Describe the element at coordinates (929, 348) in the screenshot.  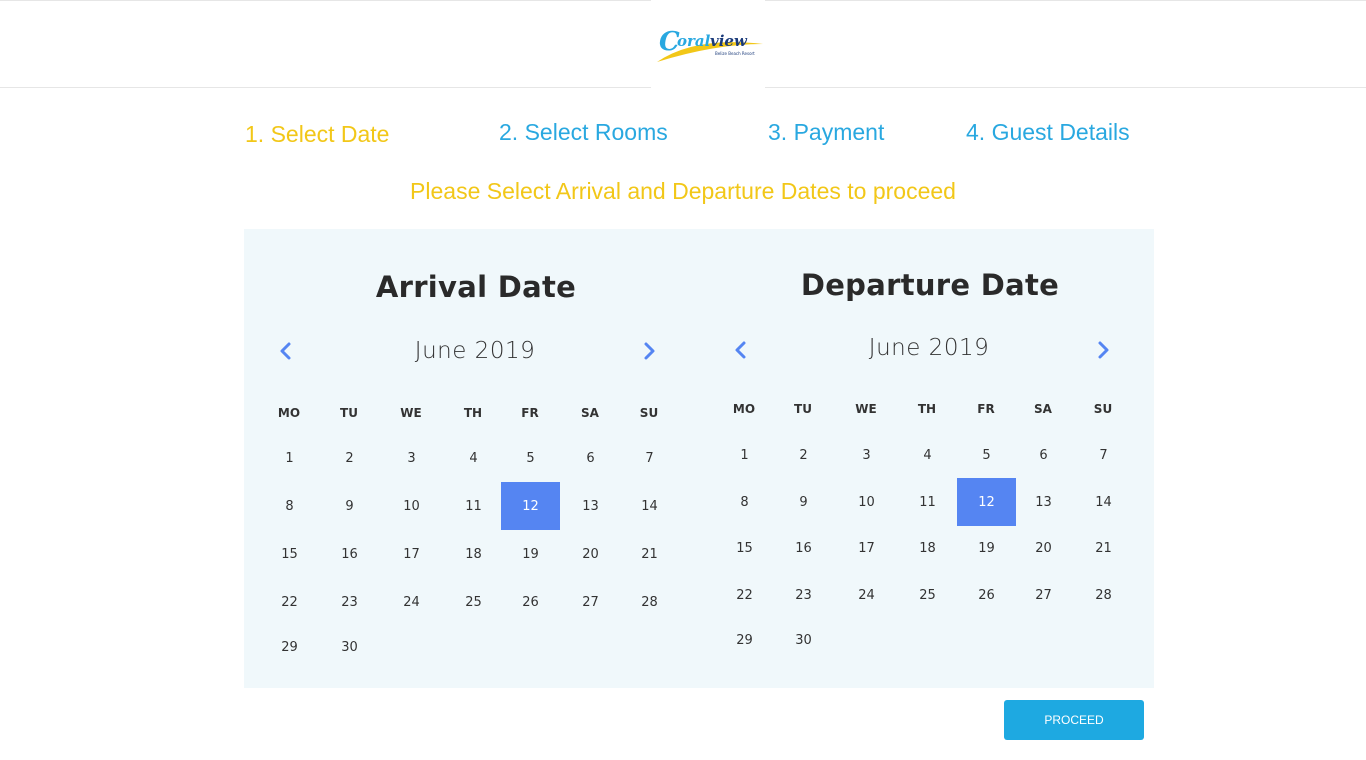
I see `departure-month-label: June 2019` at that location.